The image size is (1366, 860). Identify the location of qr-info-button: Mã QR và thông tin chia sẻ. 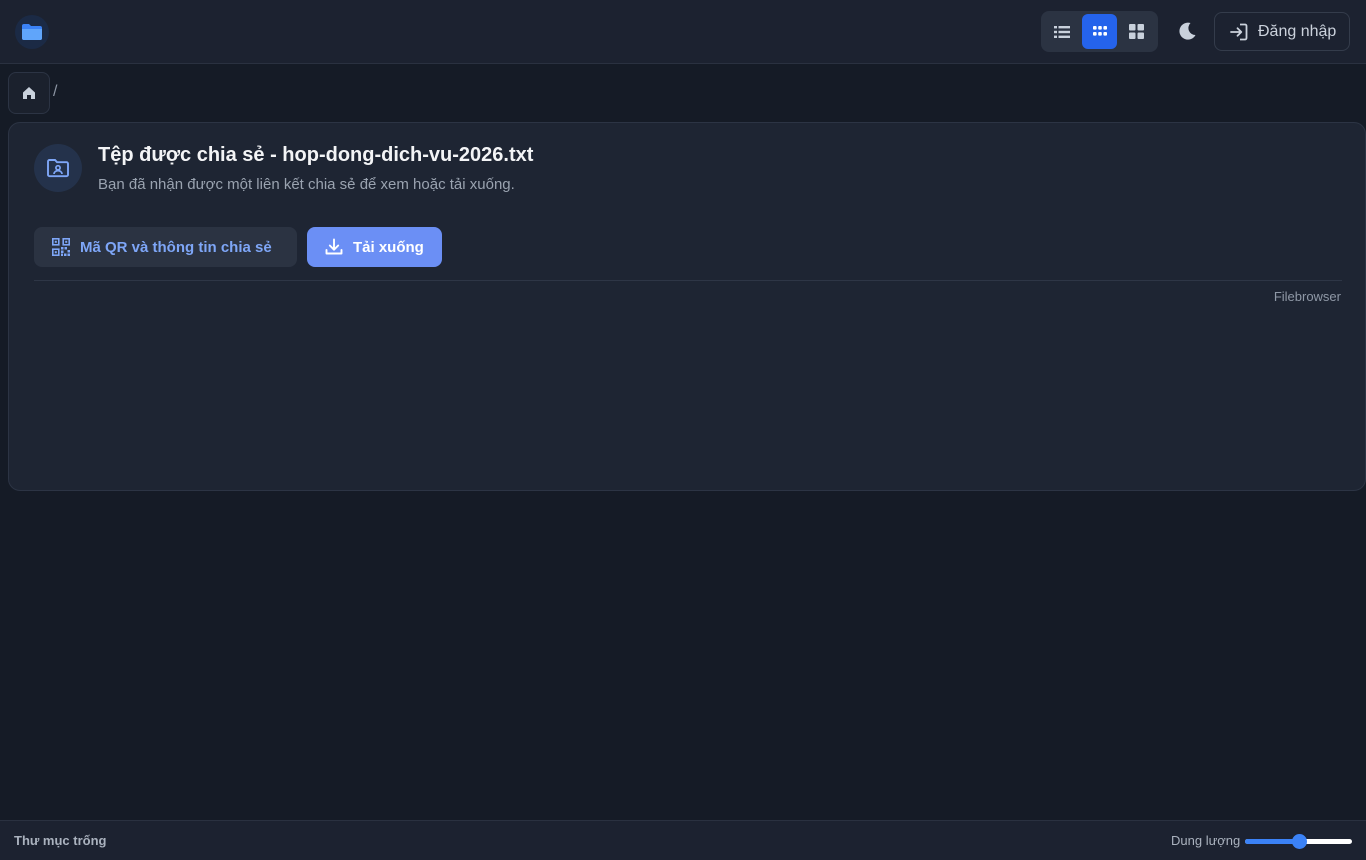
(165, 247).